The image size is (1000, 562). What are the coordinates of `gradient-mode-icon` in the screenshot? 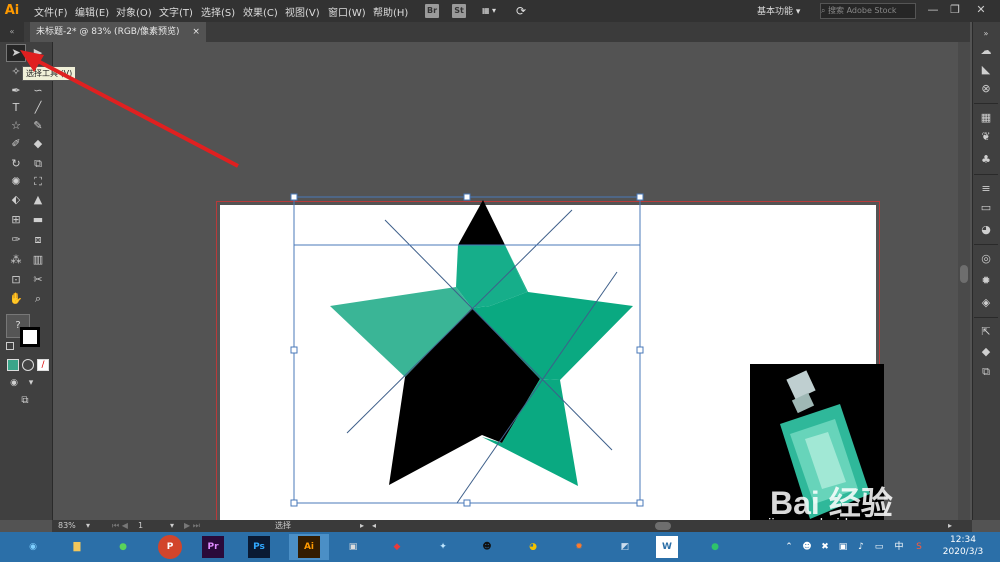 It's located at (28, 365).